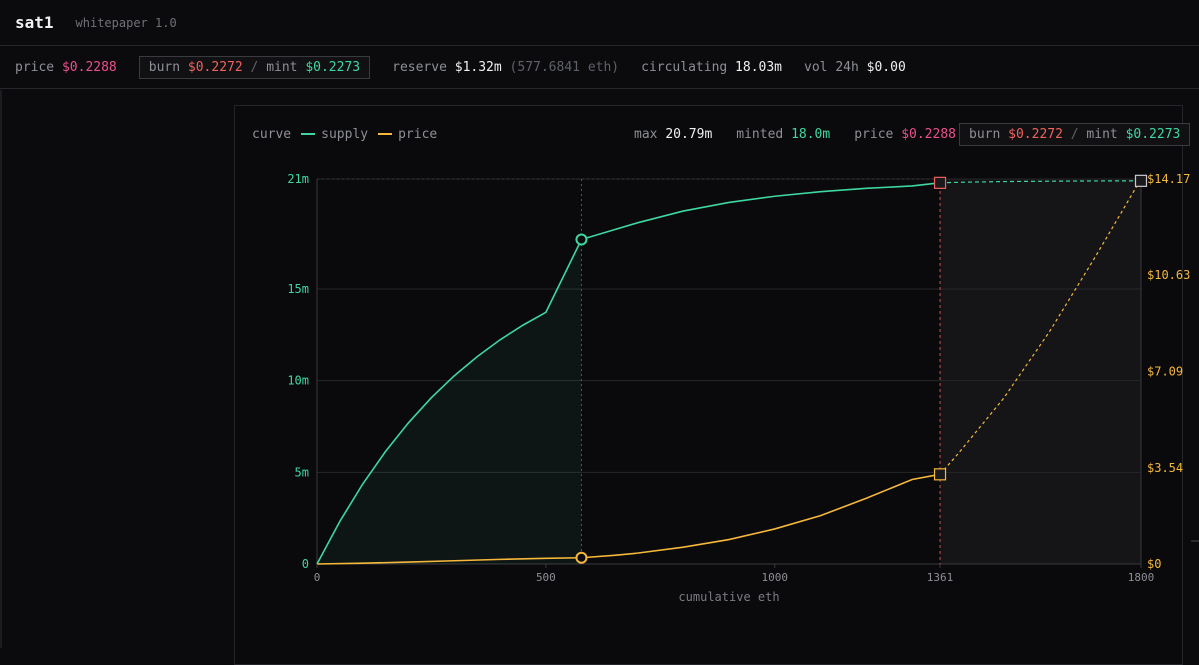 The height and width of the screenshot is (665, 1199). What do you see at coordinates (1165, 468) in the screenshot?
I see `y-right-tick-label-1: $3.54` at bounding box center [1165, 468].